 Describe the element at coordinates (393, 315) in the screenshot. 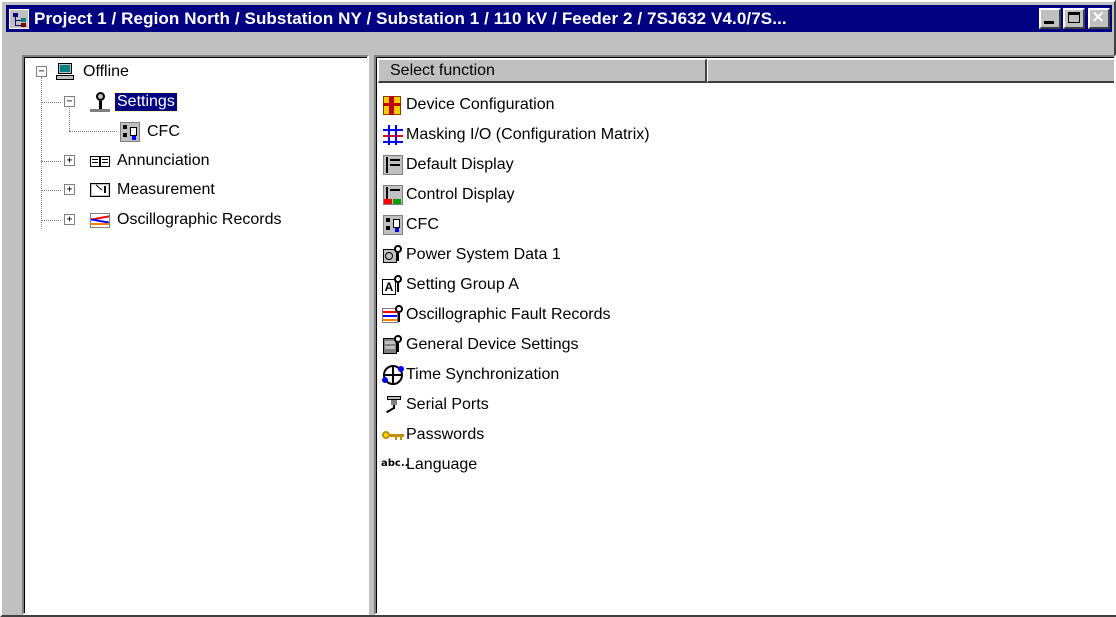

I see `fault-records-icon` at that location.